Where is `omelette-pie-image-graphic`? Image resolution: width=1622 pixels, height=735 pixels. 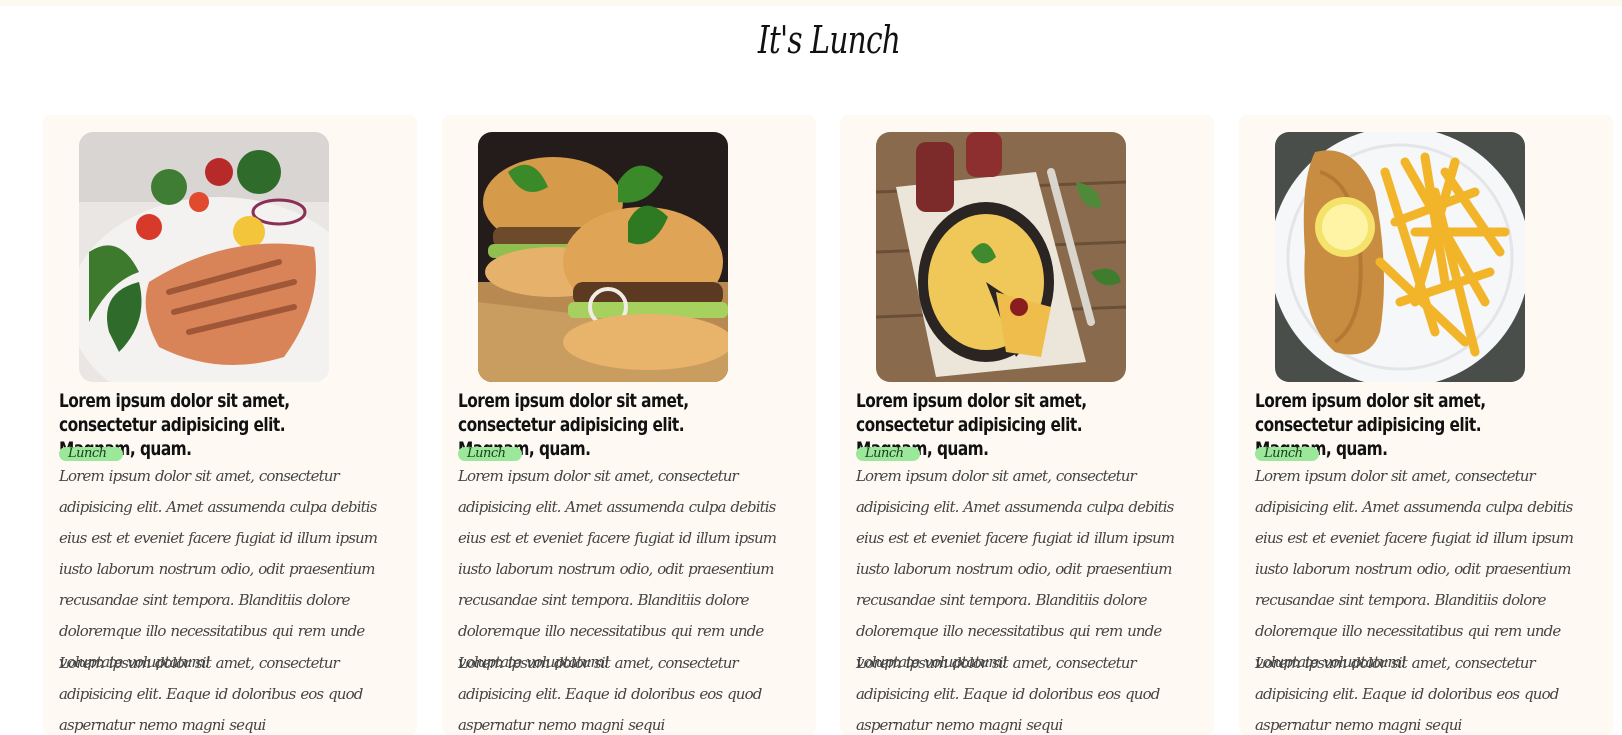
omelette-pie-image-graphic is located at coordinates (1001, 257).